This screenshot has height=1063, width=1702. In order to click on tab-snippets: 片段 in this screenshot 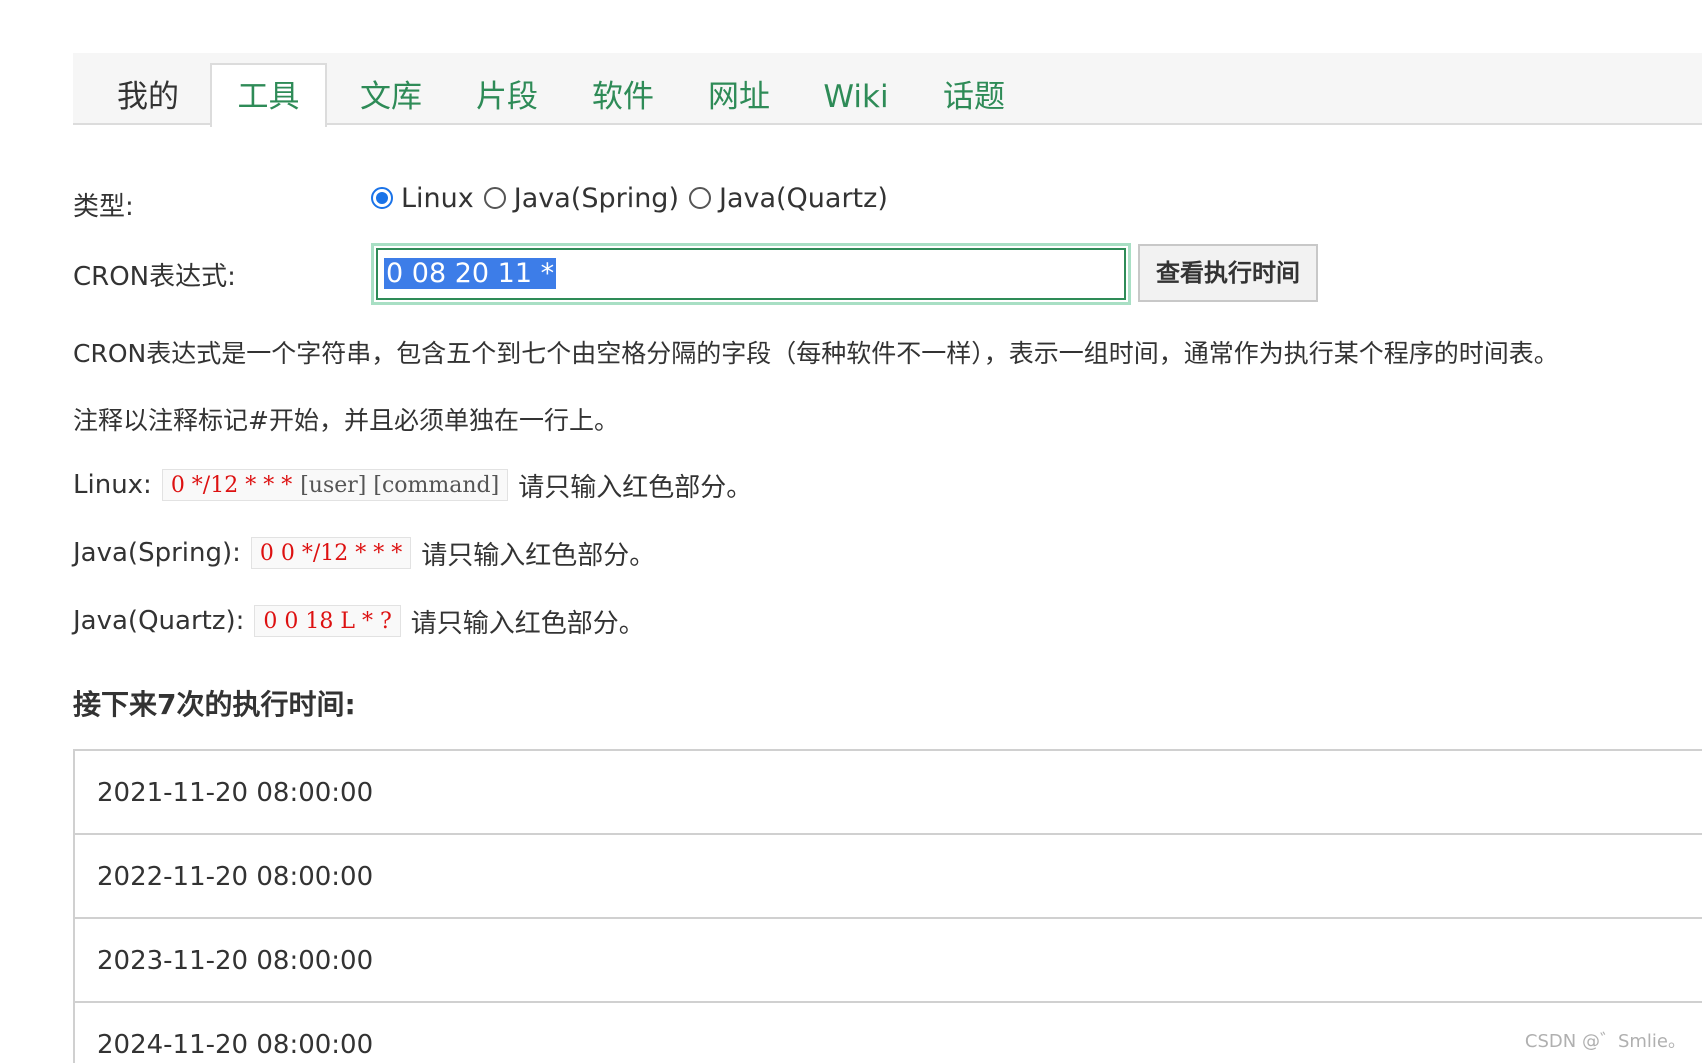, I will do `click(507, 95)`.